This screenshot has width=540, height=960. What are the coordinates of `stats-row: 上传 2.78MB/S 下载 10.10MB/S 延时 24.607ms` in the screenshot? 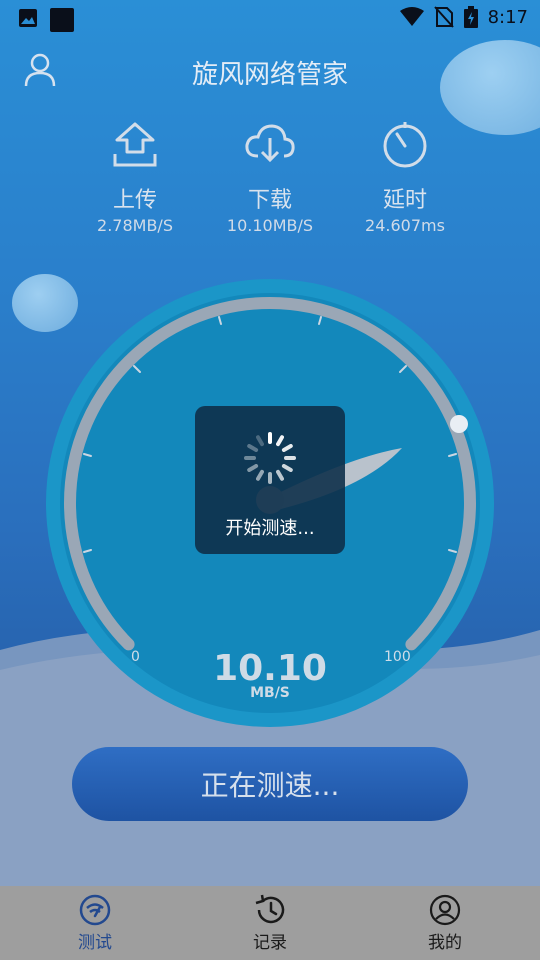 It's located at (270, 183).